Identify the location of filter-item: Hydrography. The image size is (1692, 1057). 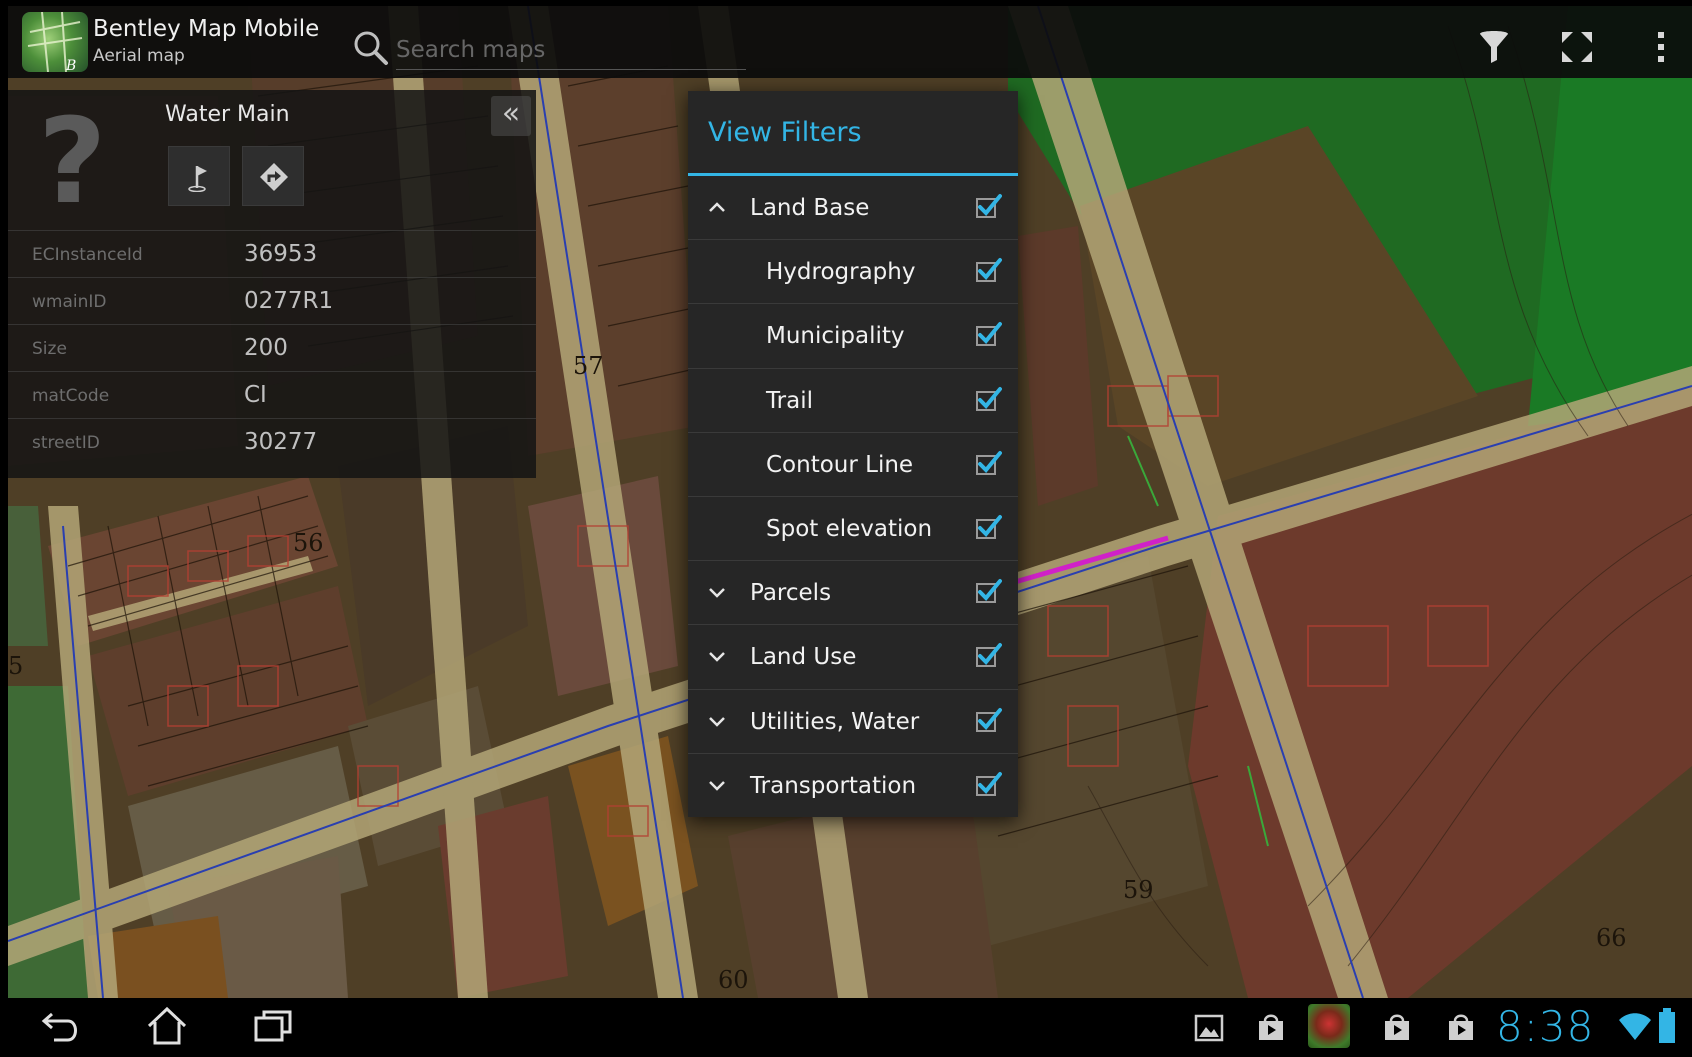
(853, 272).